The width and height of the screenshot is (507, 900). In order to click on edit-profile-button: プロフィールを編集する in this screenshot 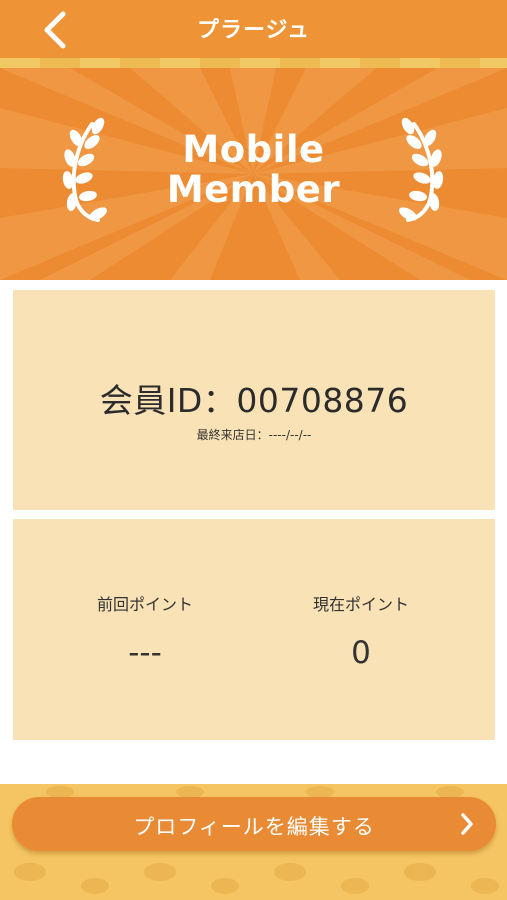, I will do `click(254, 824)`.